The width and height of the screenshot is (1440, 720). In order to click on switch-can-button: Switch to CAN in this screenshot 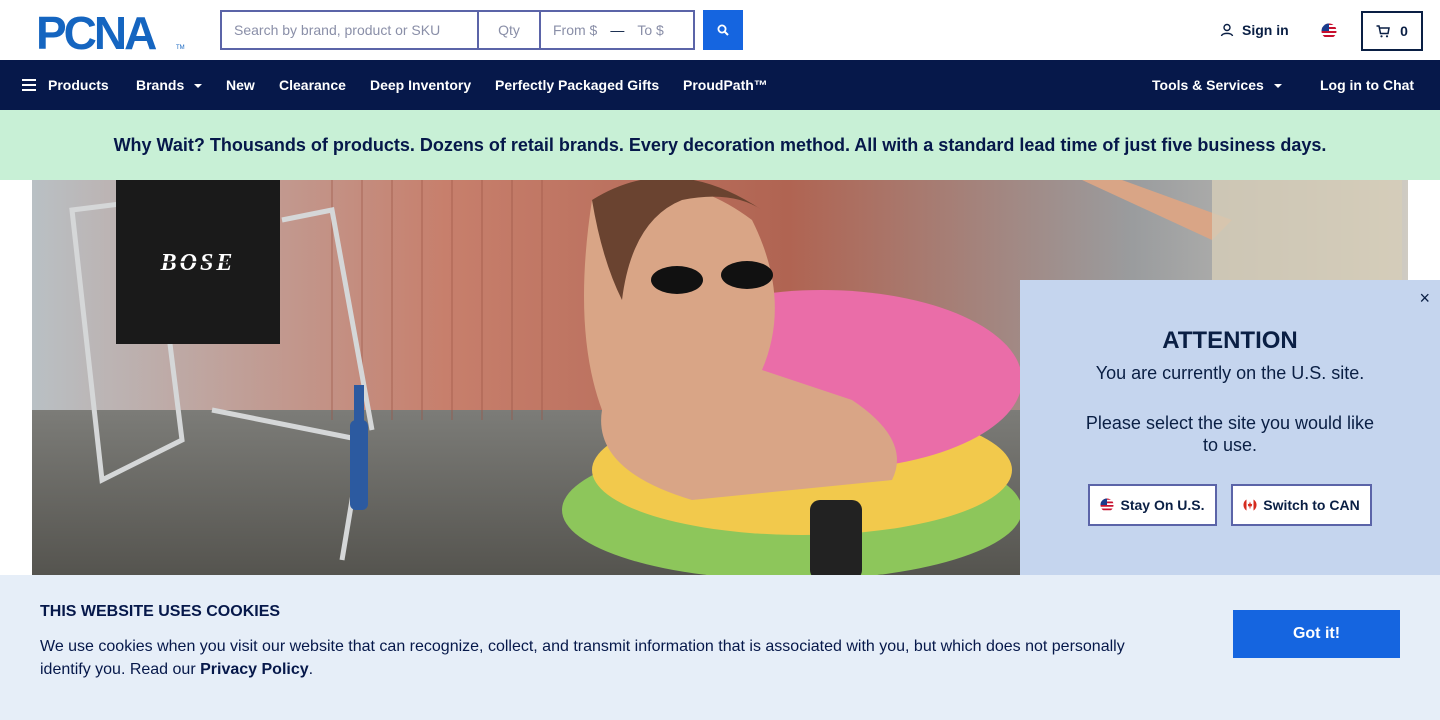, I will do `click(1301, 505)`.